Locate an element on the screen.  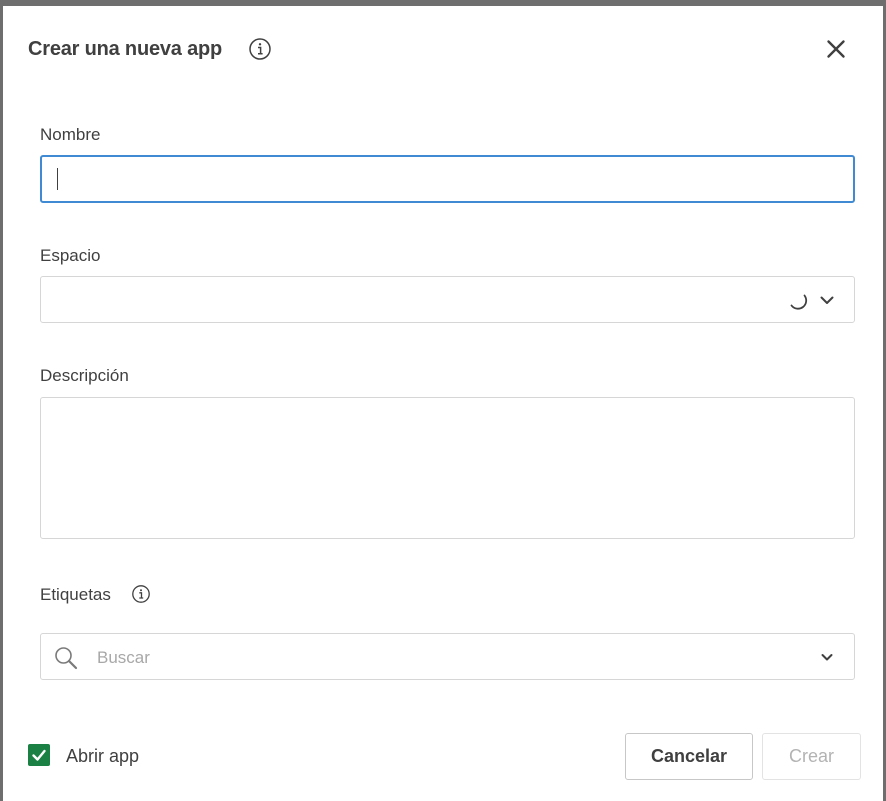
open-app-checkbox is located at coordinates (39, 755).